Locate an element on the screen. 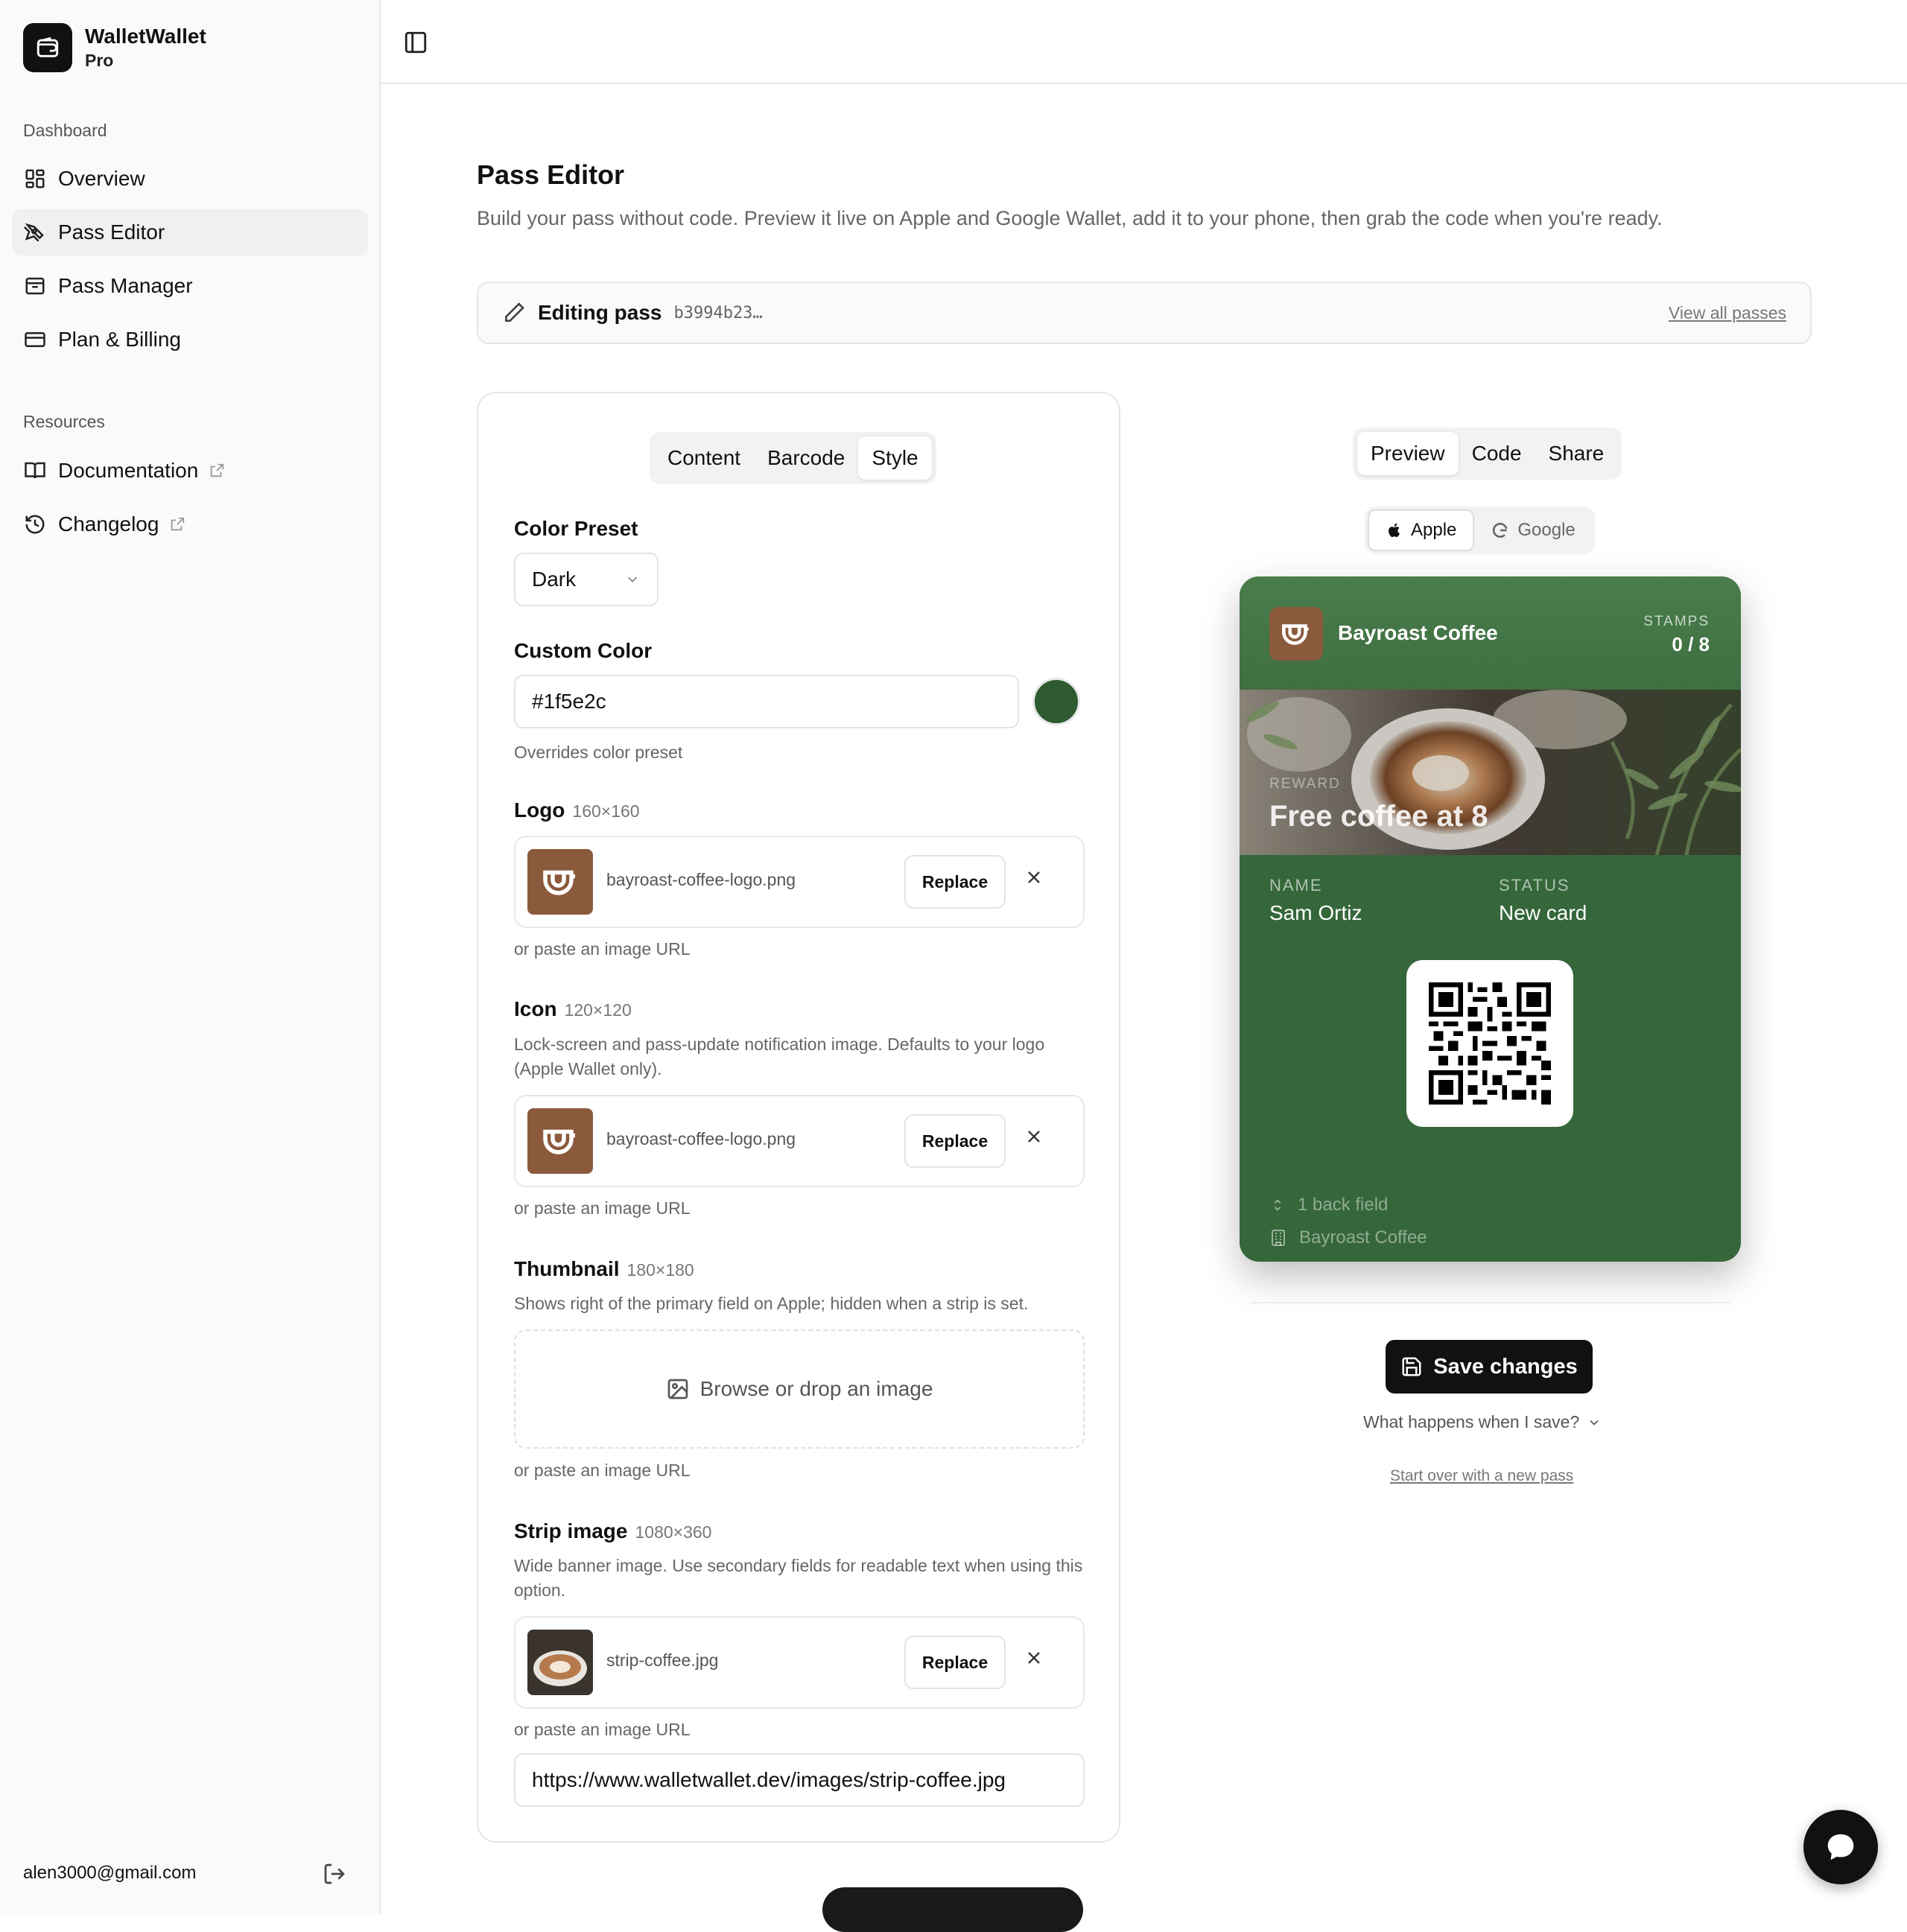  sidebar-item-label: Changelog is located at coordinates (108, 524).